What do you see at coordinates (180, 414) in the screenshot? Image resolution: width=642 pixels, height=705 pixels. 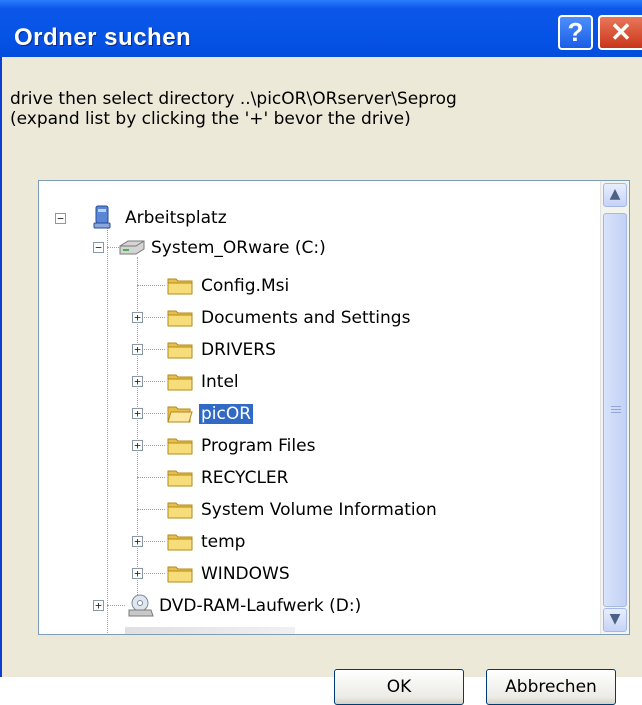 I see `open-folder-icon` at bounding box center [180, 414].